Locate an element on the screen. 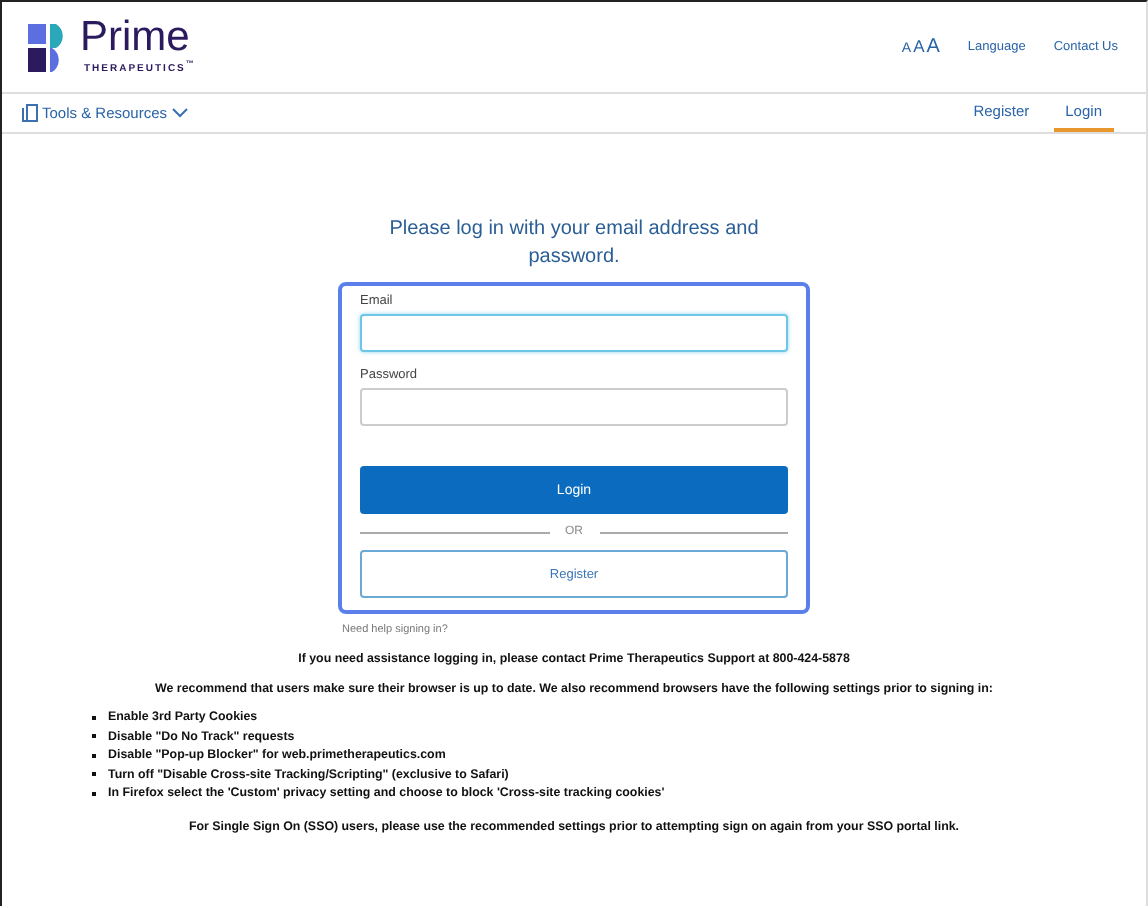 The height and width of the screenshot is (908, 1148). document-icon is located at coordinates (30, 113).